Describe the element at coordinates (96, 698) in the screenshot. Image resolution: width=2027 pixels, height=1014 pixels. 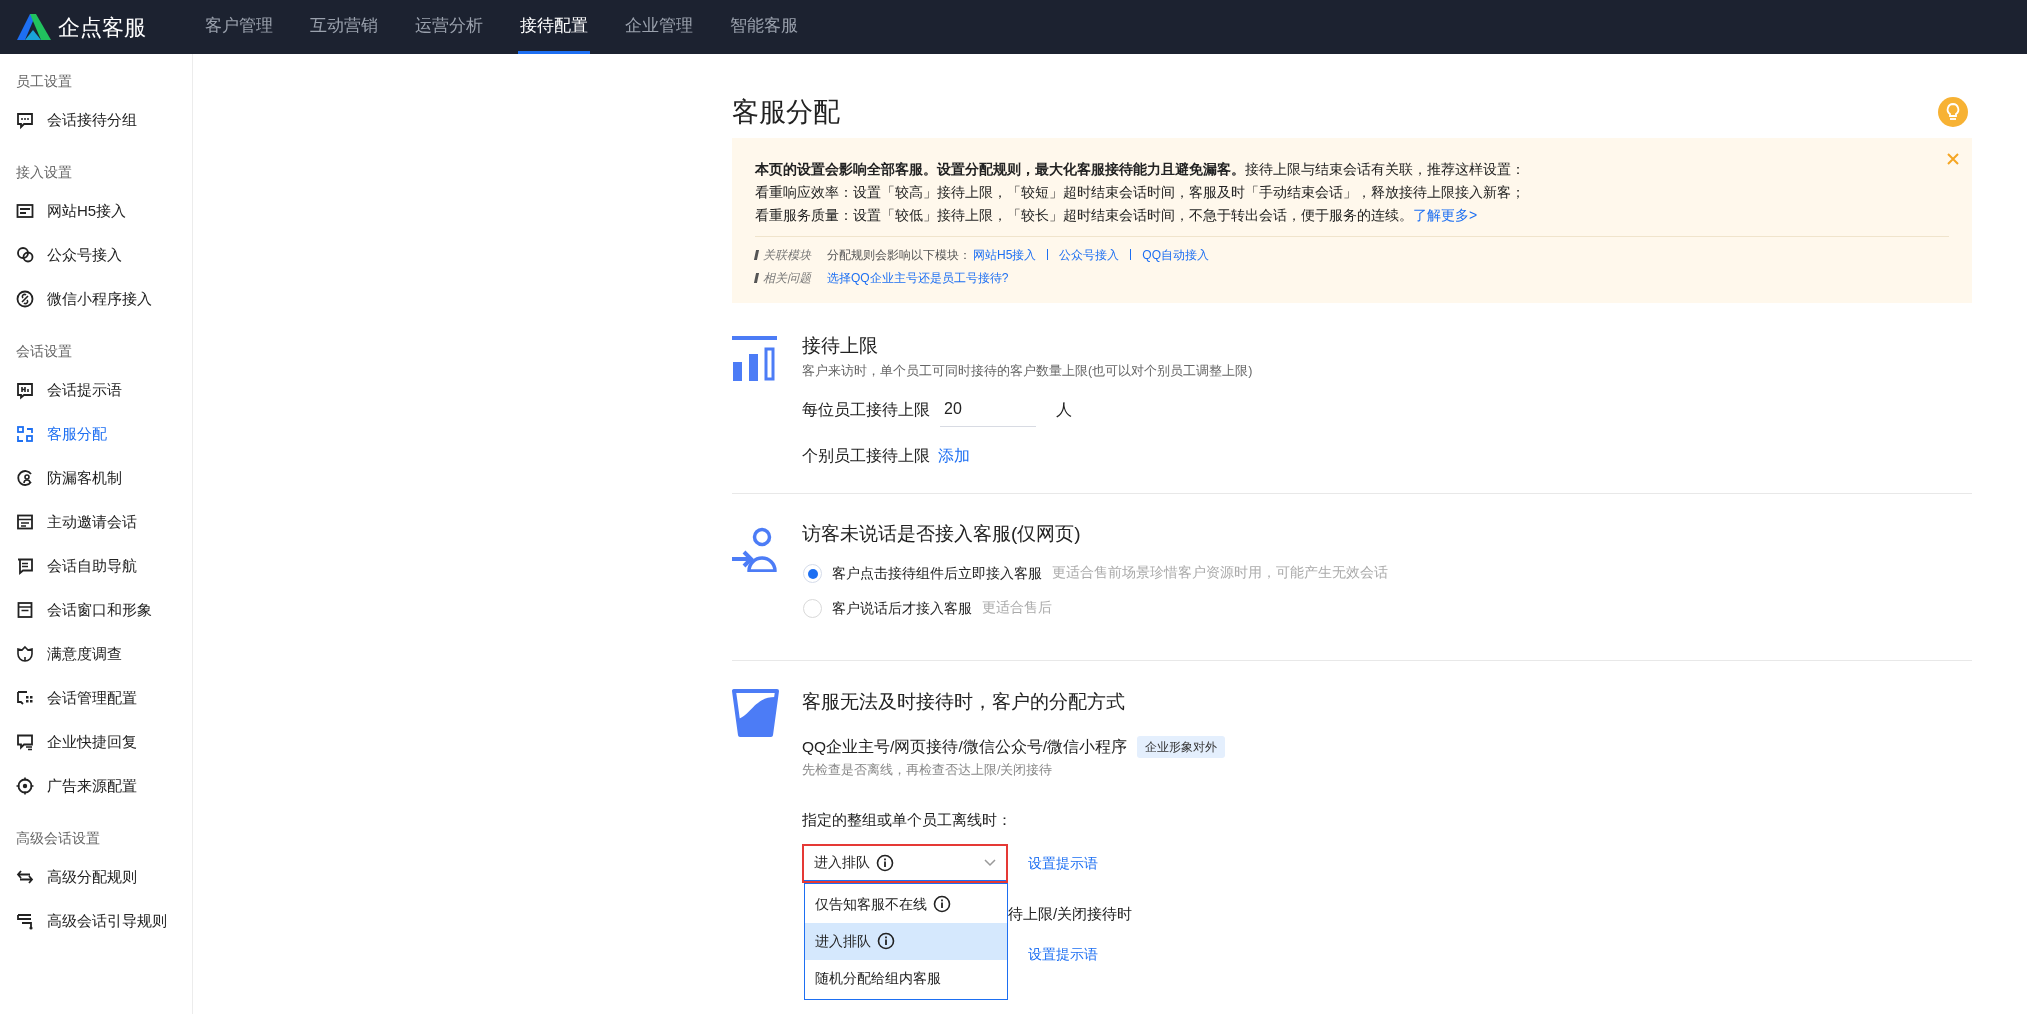
I see `sidebar-item: 会话管理配置` at that location.